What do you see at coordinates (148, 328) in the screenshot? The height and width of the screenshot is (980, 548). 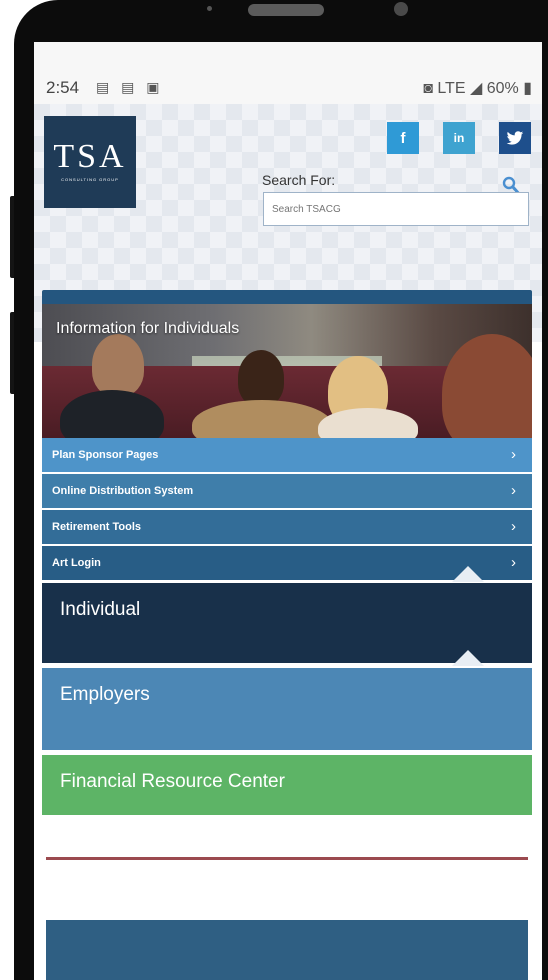 I see `hero-title: Information for Individuals` at bounding box center [148, 328].